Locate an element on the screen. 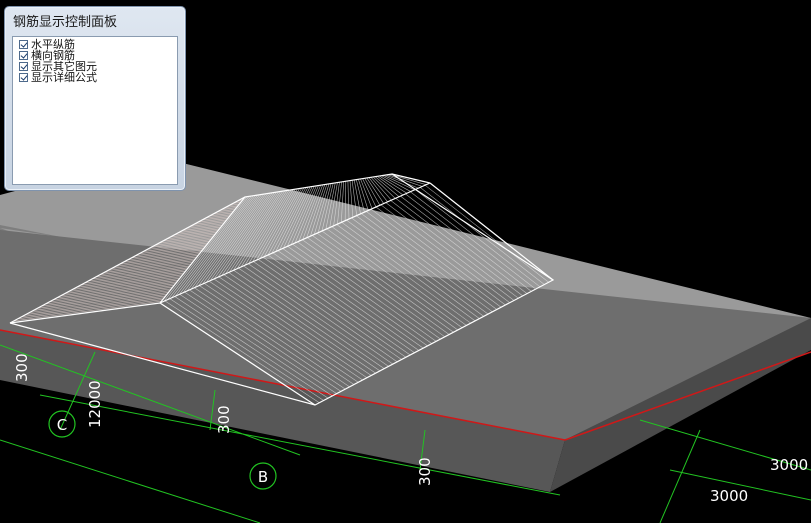  panel-title: 钢筋显示控制面板 is located at coordinates (65, 22).